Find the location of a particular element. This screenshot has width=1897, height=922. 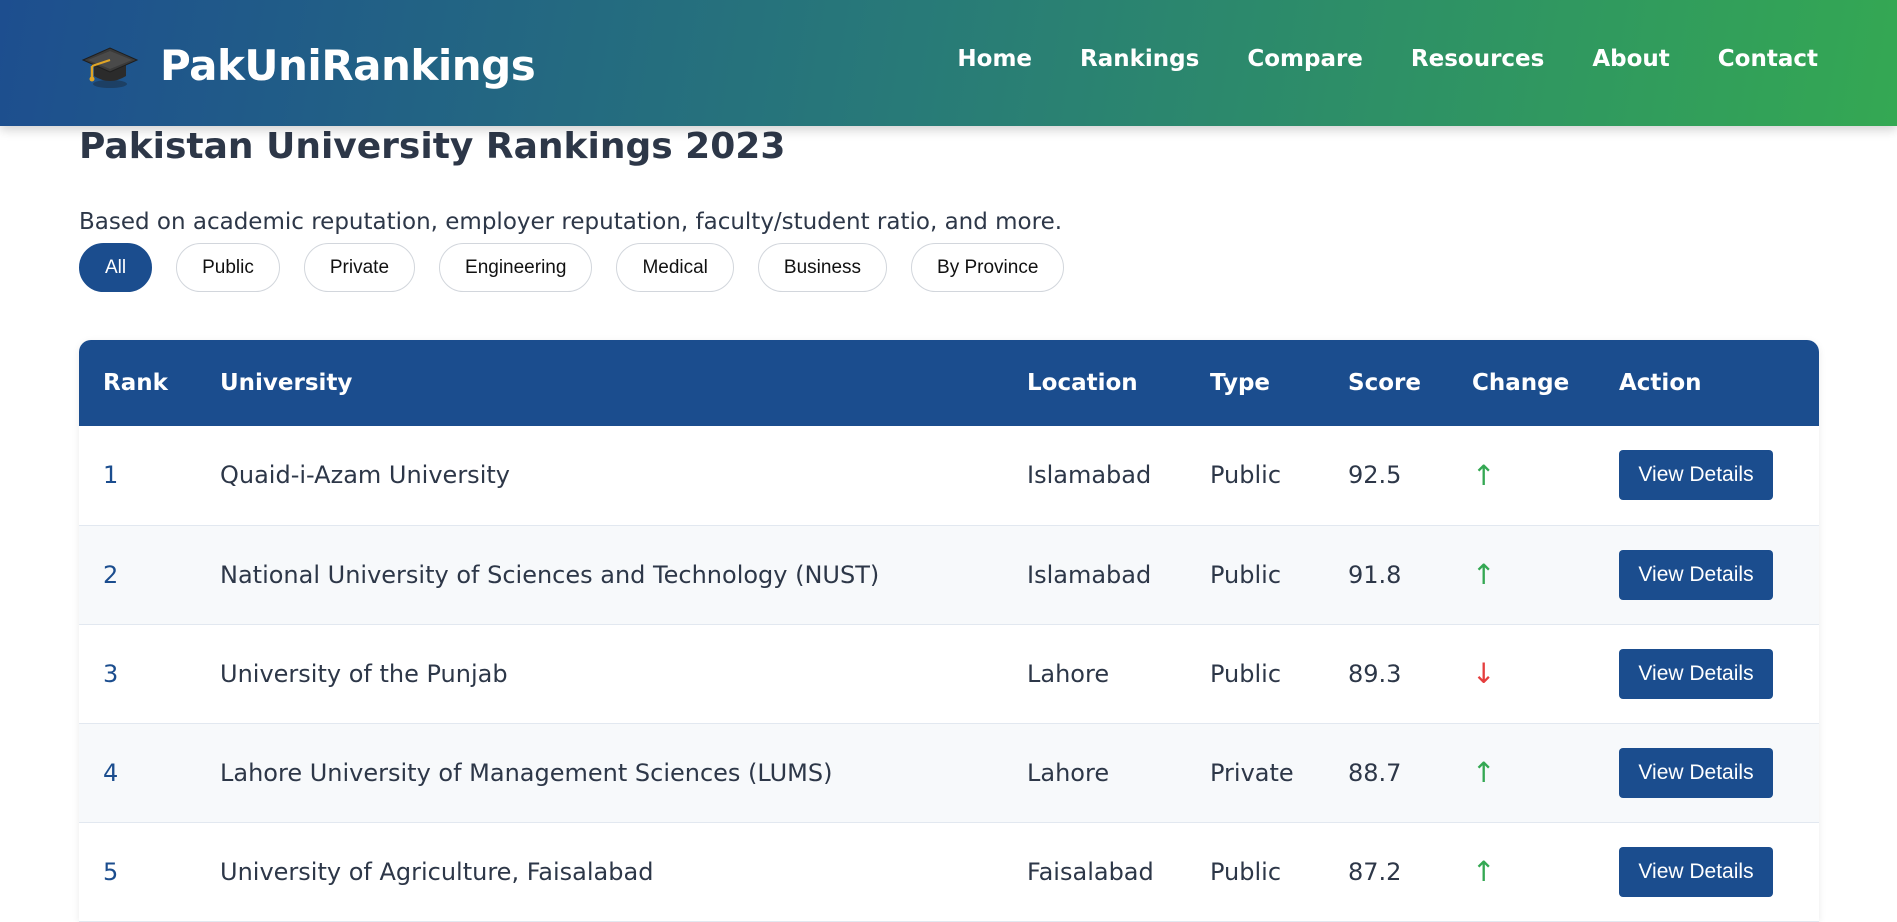

rank-cell: 5 is located at coordinates (111, 871).